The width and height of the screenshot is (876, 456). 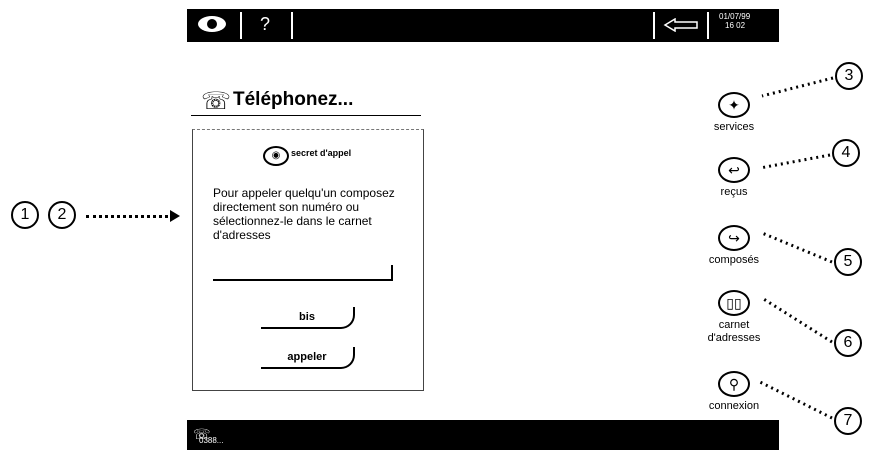 What do you see at coordinates (796, 248) in the screenshot?
I see `callout-leaders` at bounding box center [796, 248].